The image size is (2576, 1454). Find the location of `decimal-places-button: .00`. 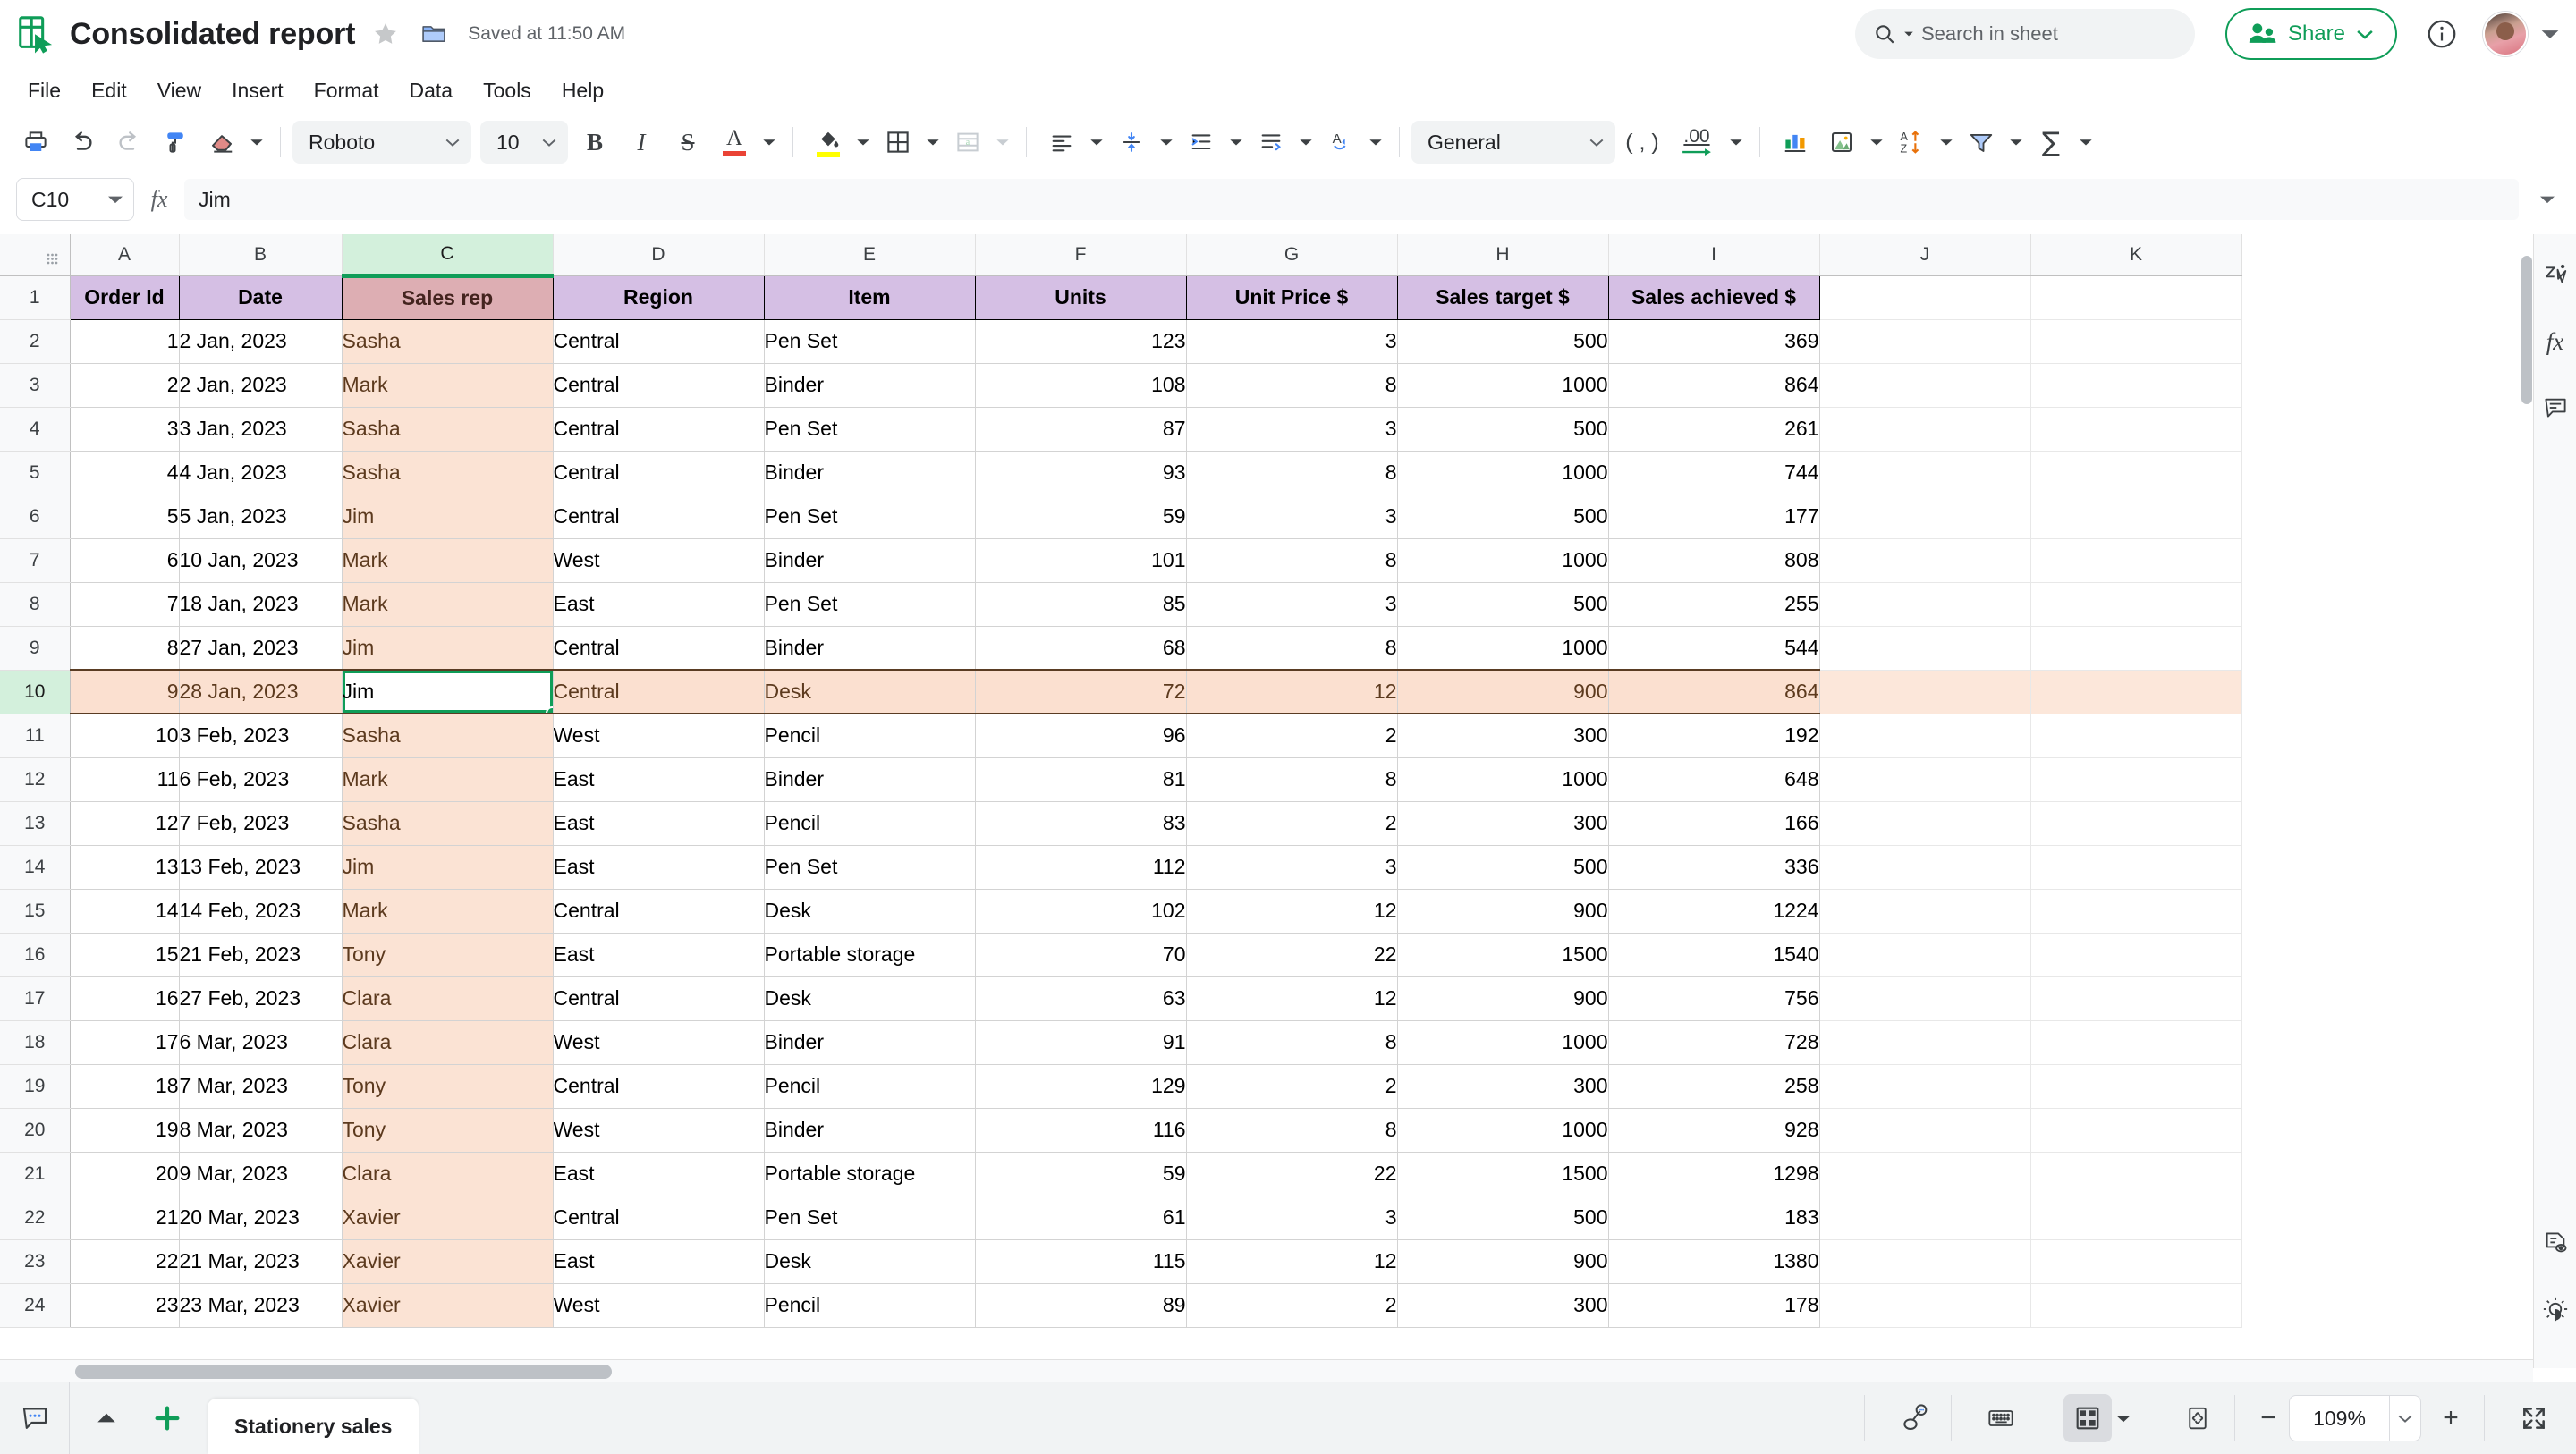

decimal-places-button: .00 is located at coordinates (1696, 142).